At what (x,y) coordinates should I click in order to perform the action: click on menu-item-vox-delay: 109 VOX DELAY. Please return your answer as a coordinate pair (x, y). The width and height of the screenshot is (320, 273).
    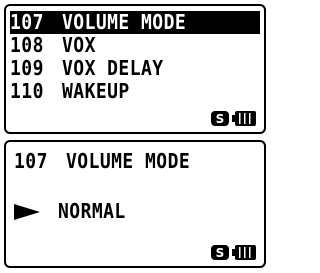
    Looking at the image, I should click on (135, 68).